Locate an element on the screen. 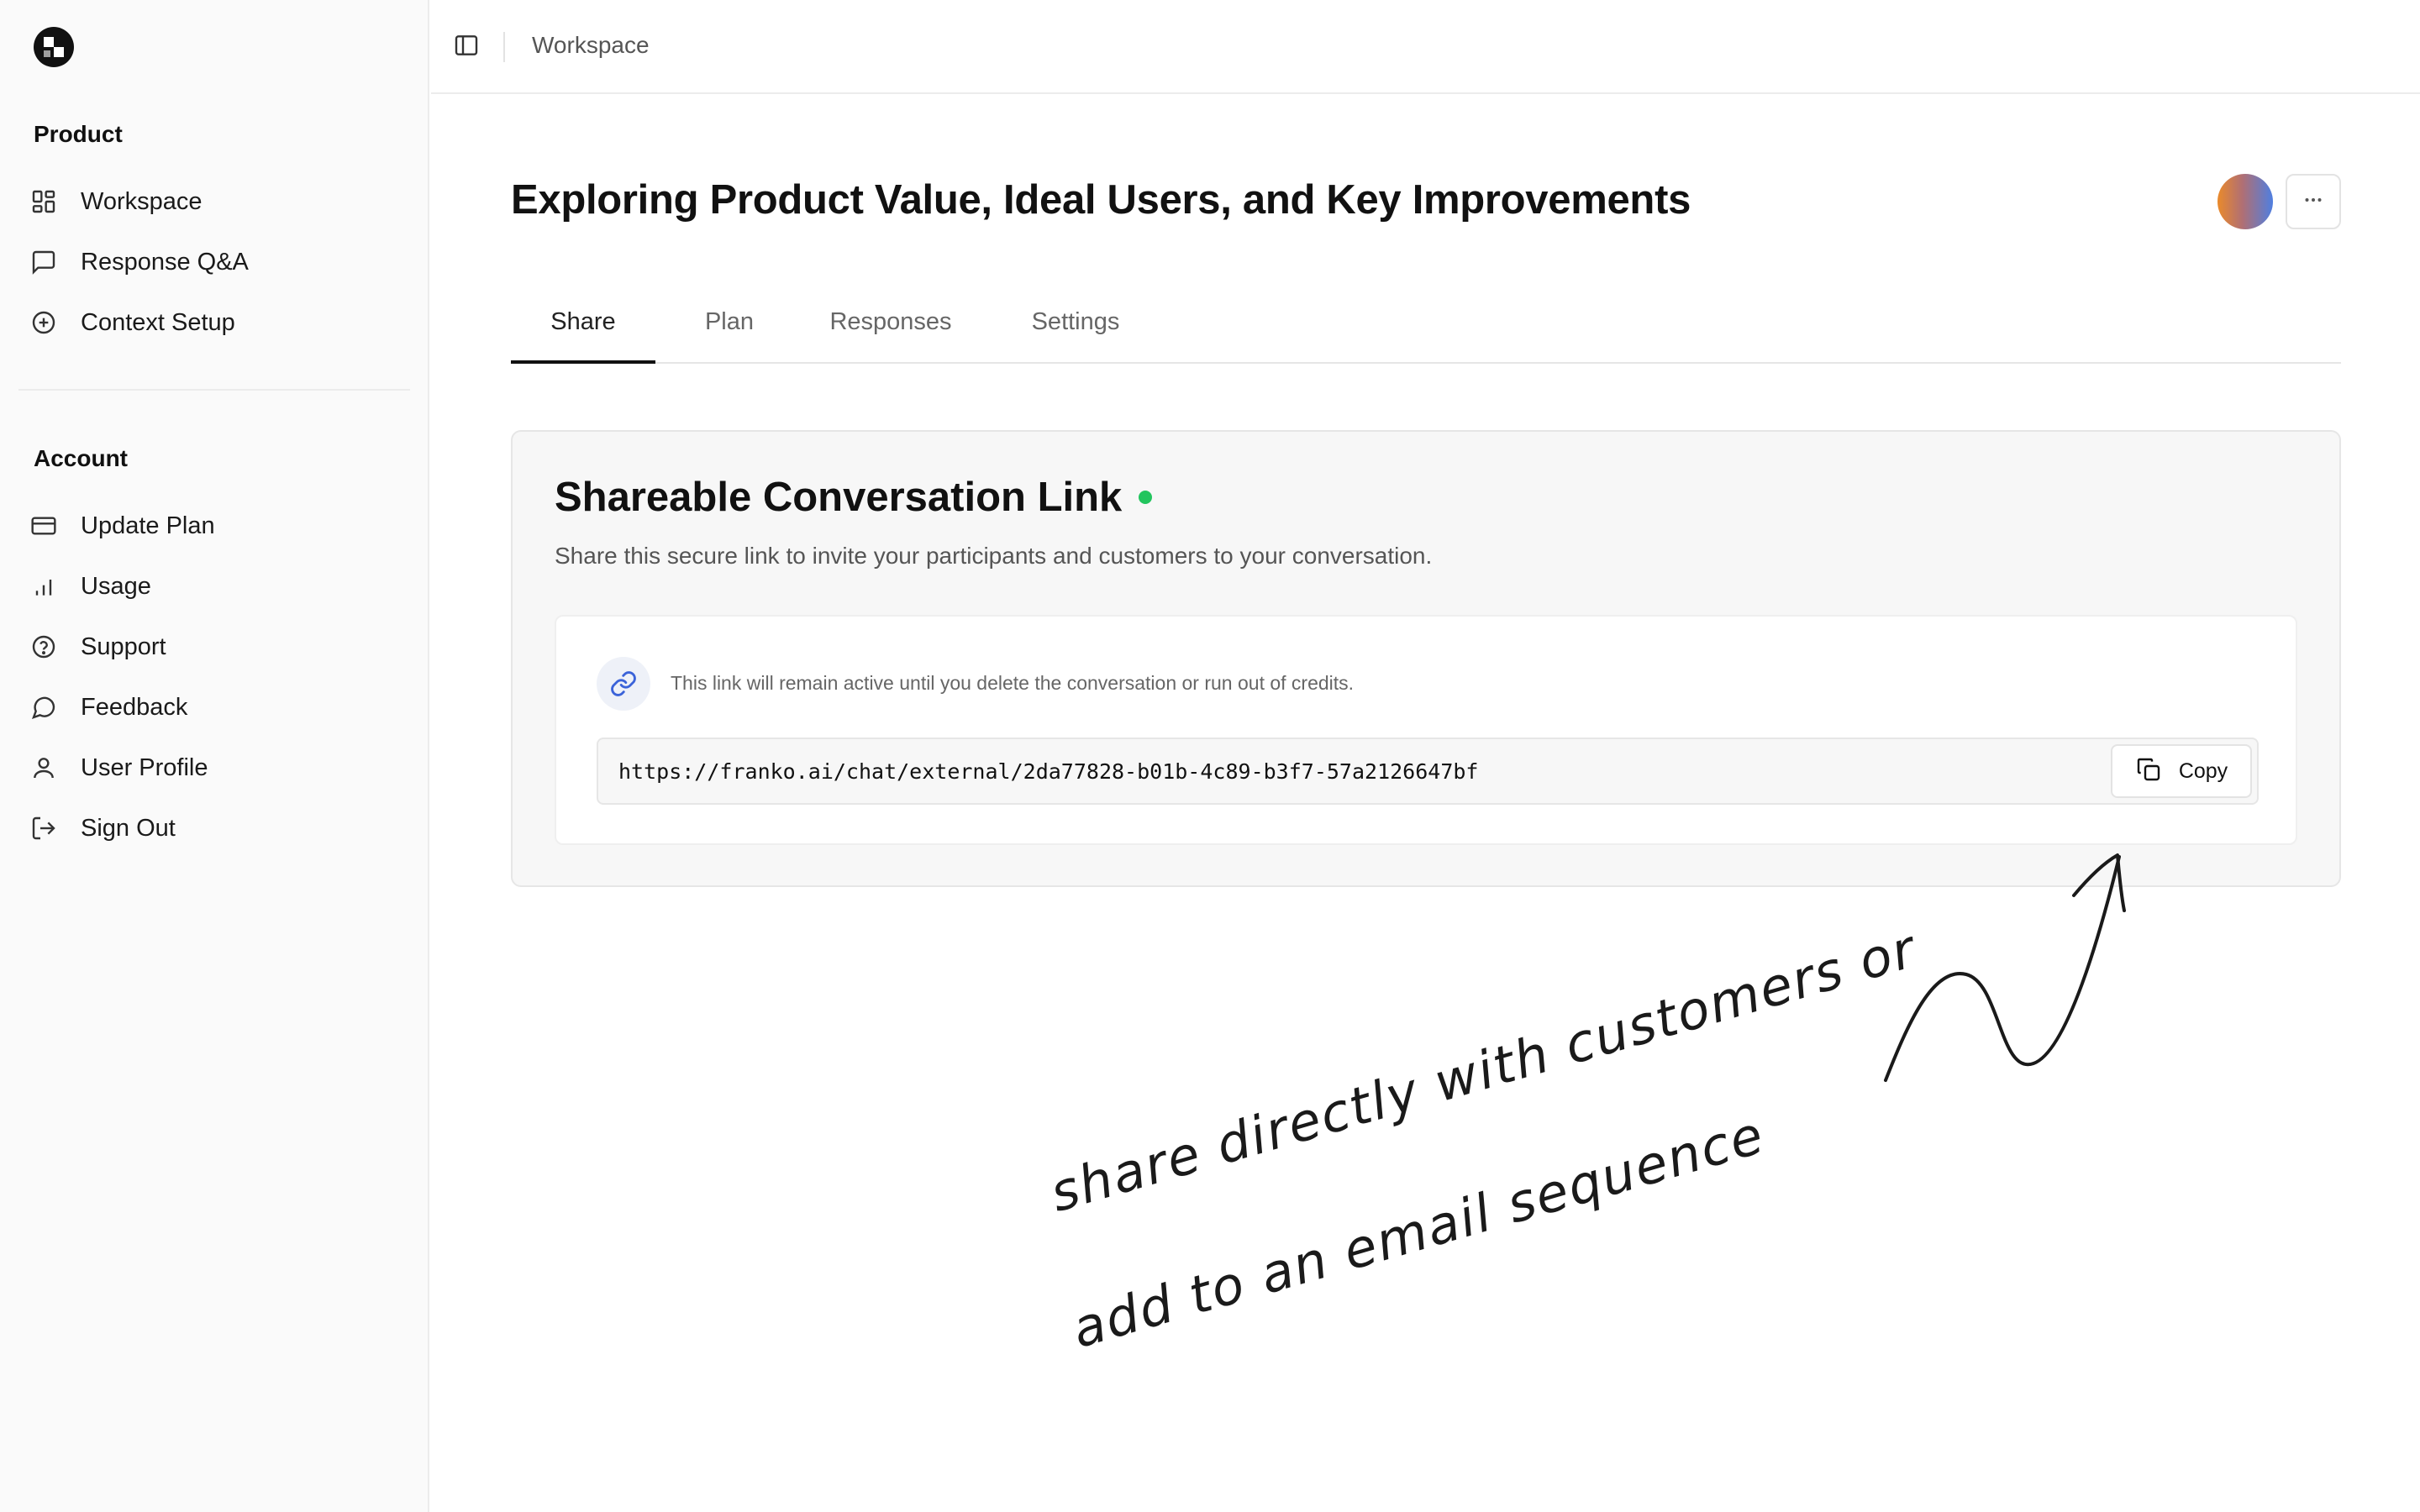  link-icon is located at coordinates (623, 684).